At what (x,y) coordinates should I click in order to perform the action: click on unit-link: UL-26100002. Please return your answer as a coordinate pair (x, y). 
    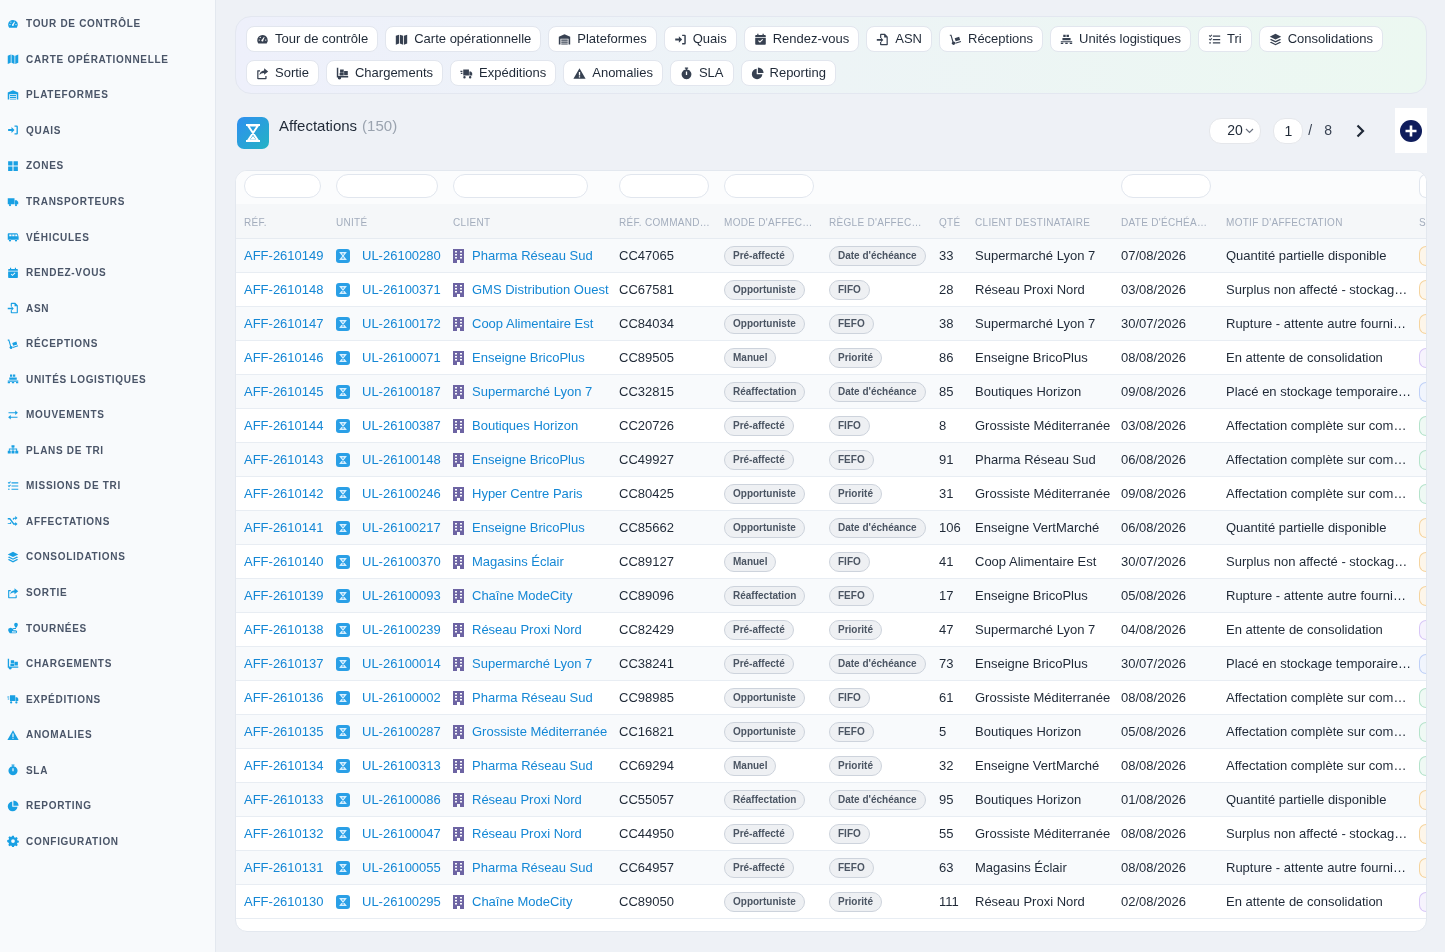
    Looking at the image, I should click on (401, 697).